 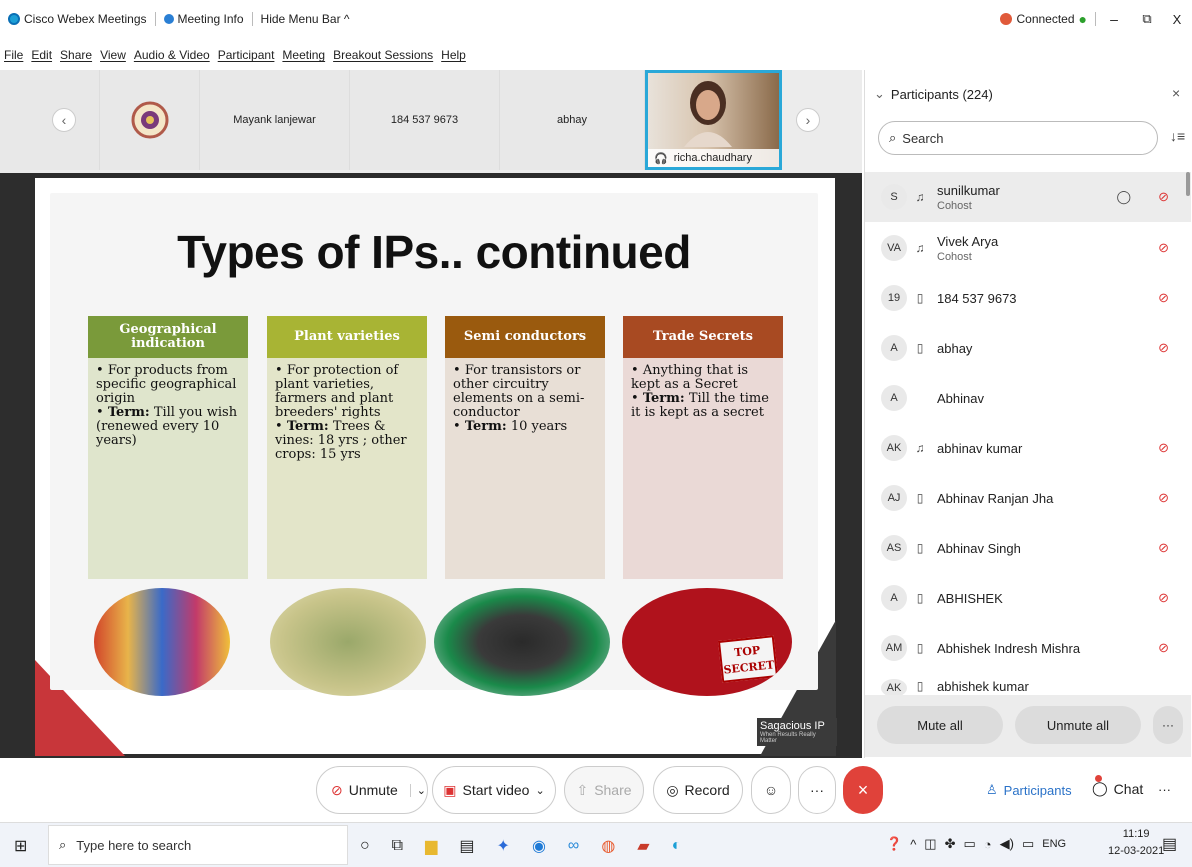 I want to click on participants-button: ♙ Participants, so click(x=1029, y=790).